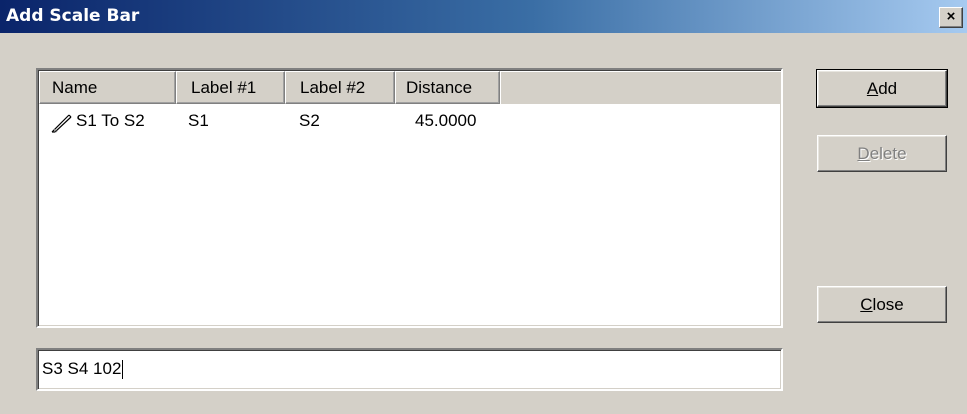  I want to click on row-label1: S1, so click(198, 120).